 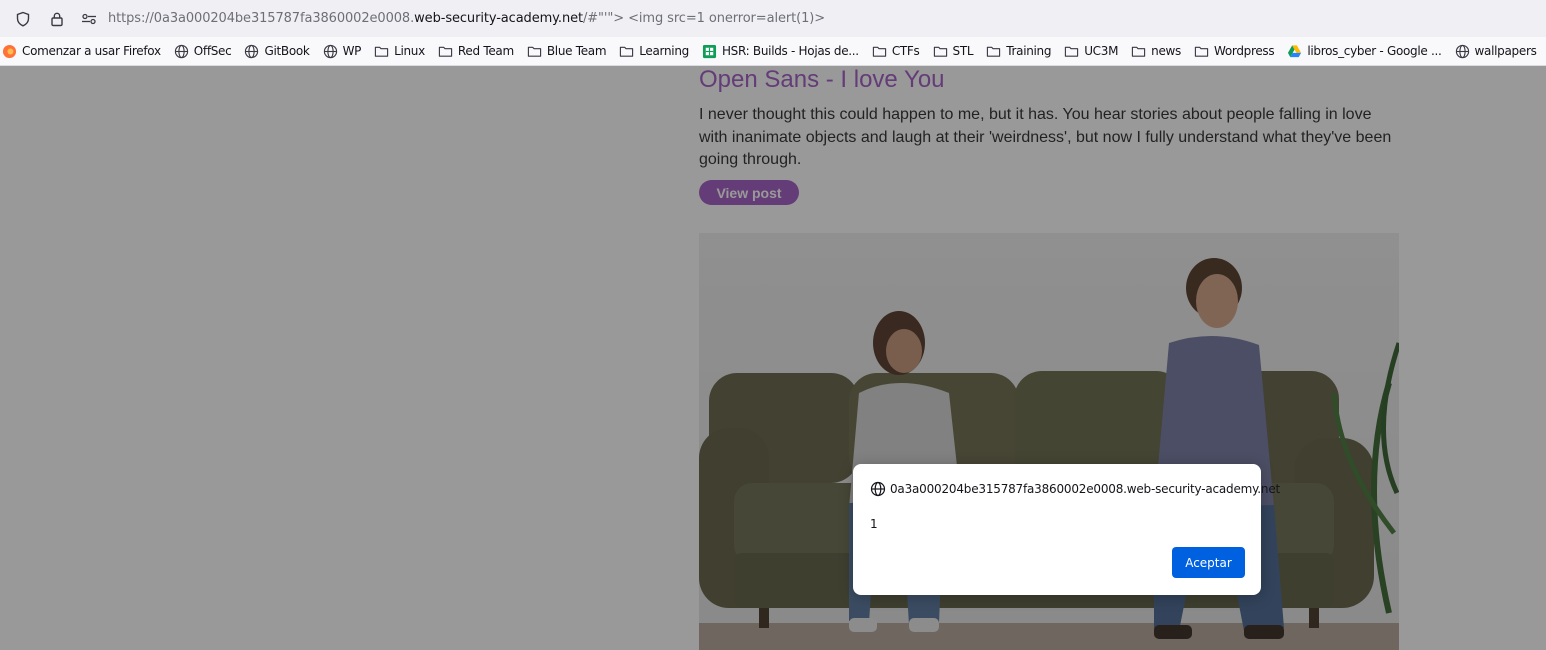 I want to click on tracking-protection-shield-icon, so click(x=23, y=19).